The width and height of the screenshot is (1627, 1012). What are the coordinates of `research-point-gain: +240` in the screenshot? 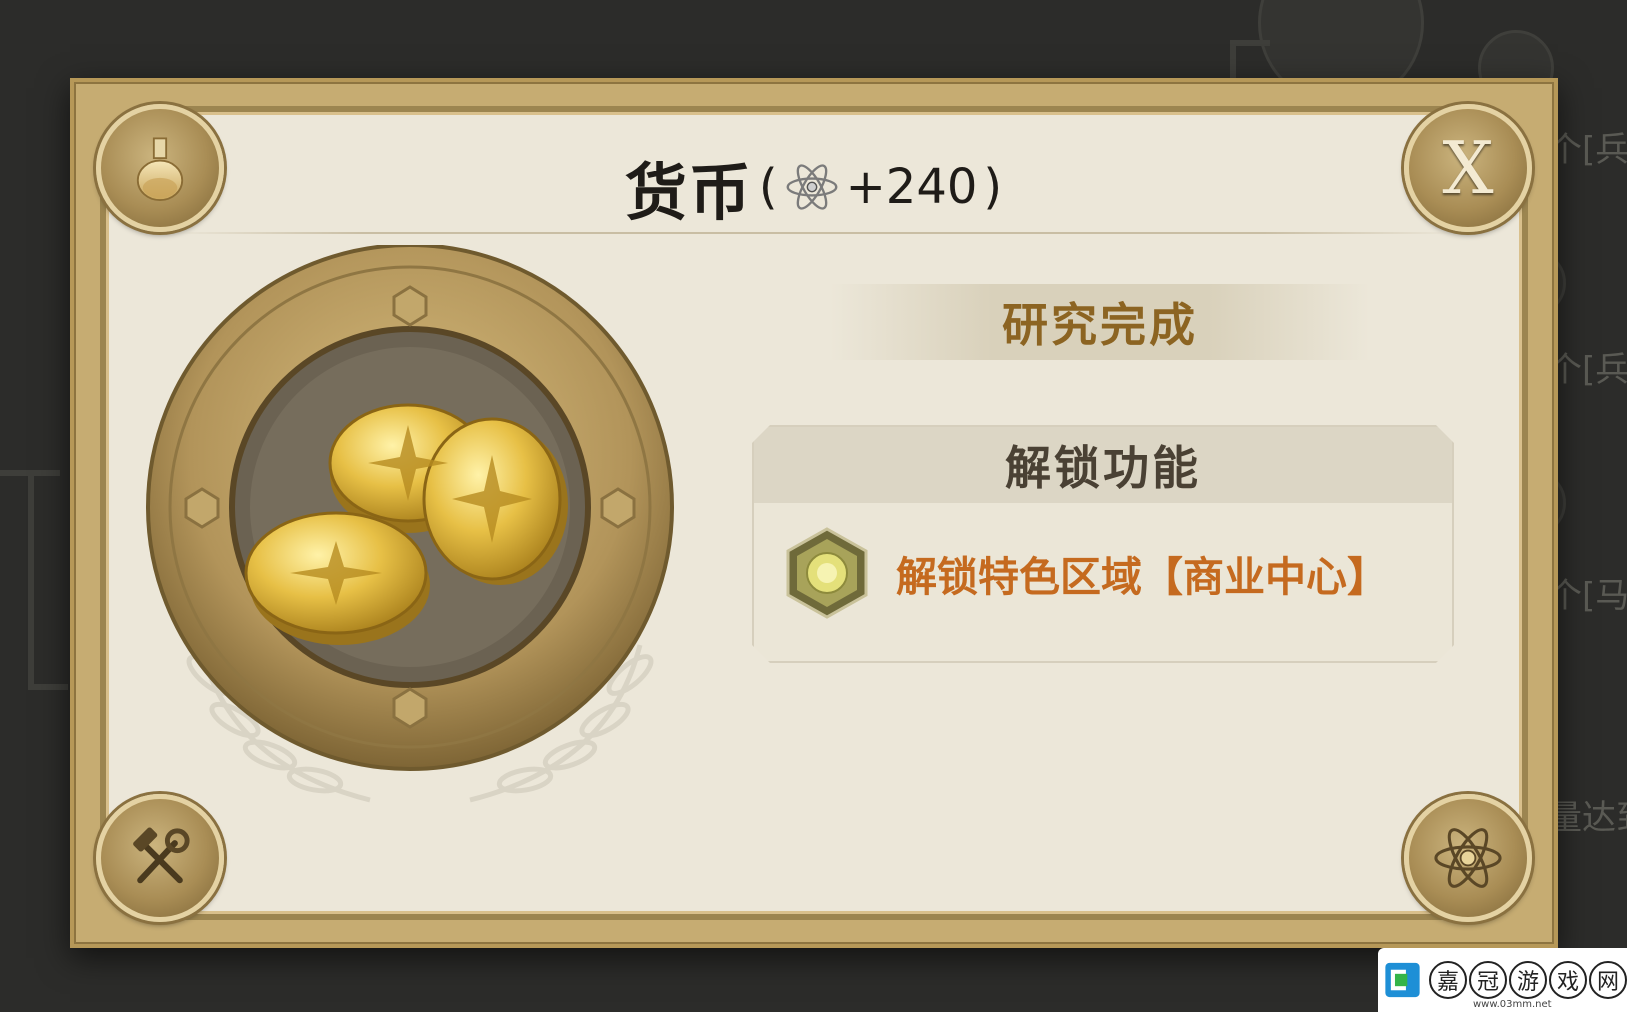 It's located at (911, 187).